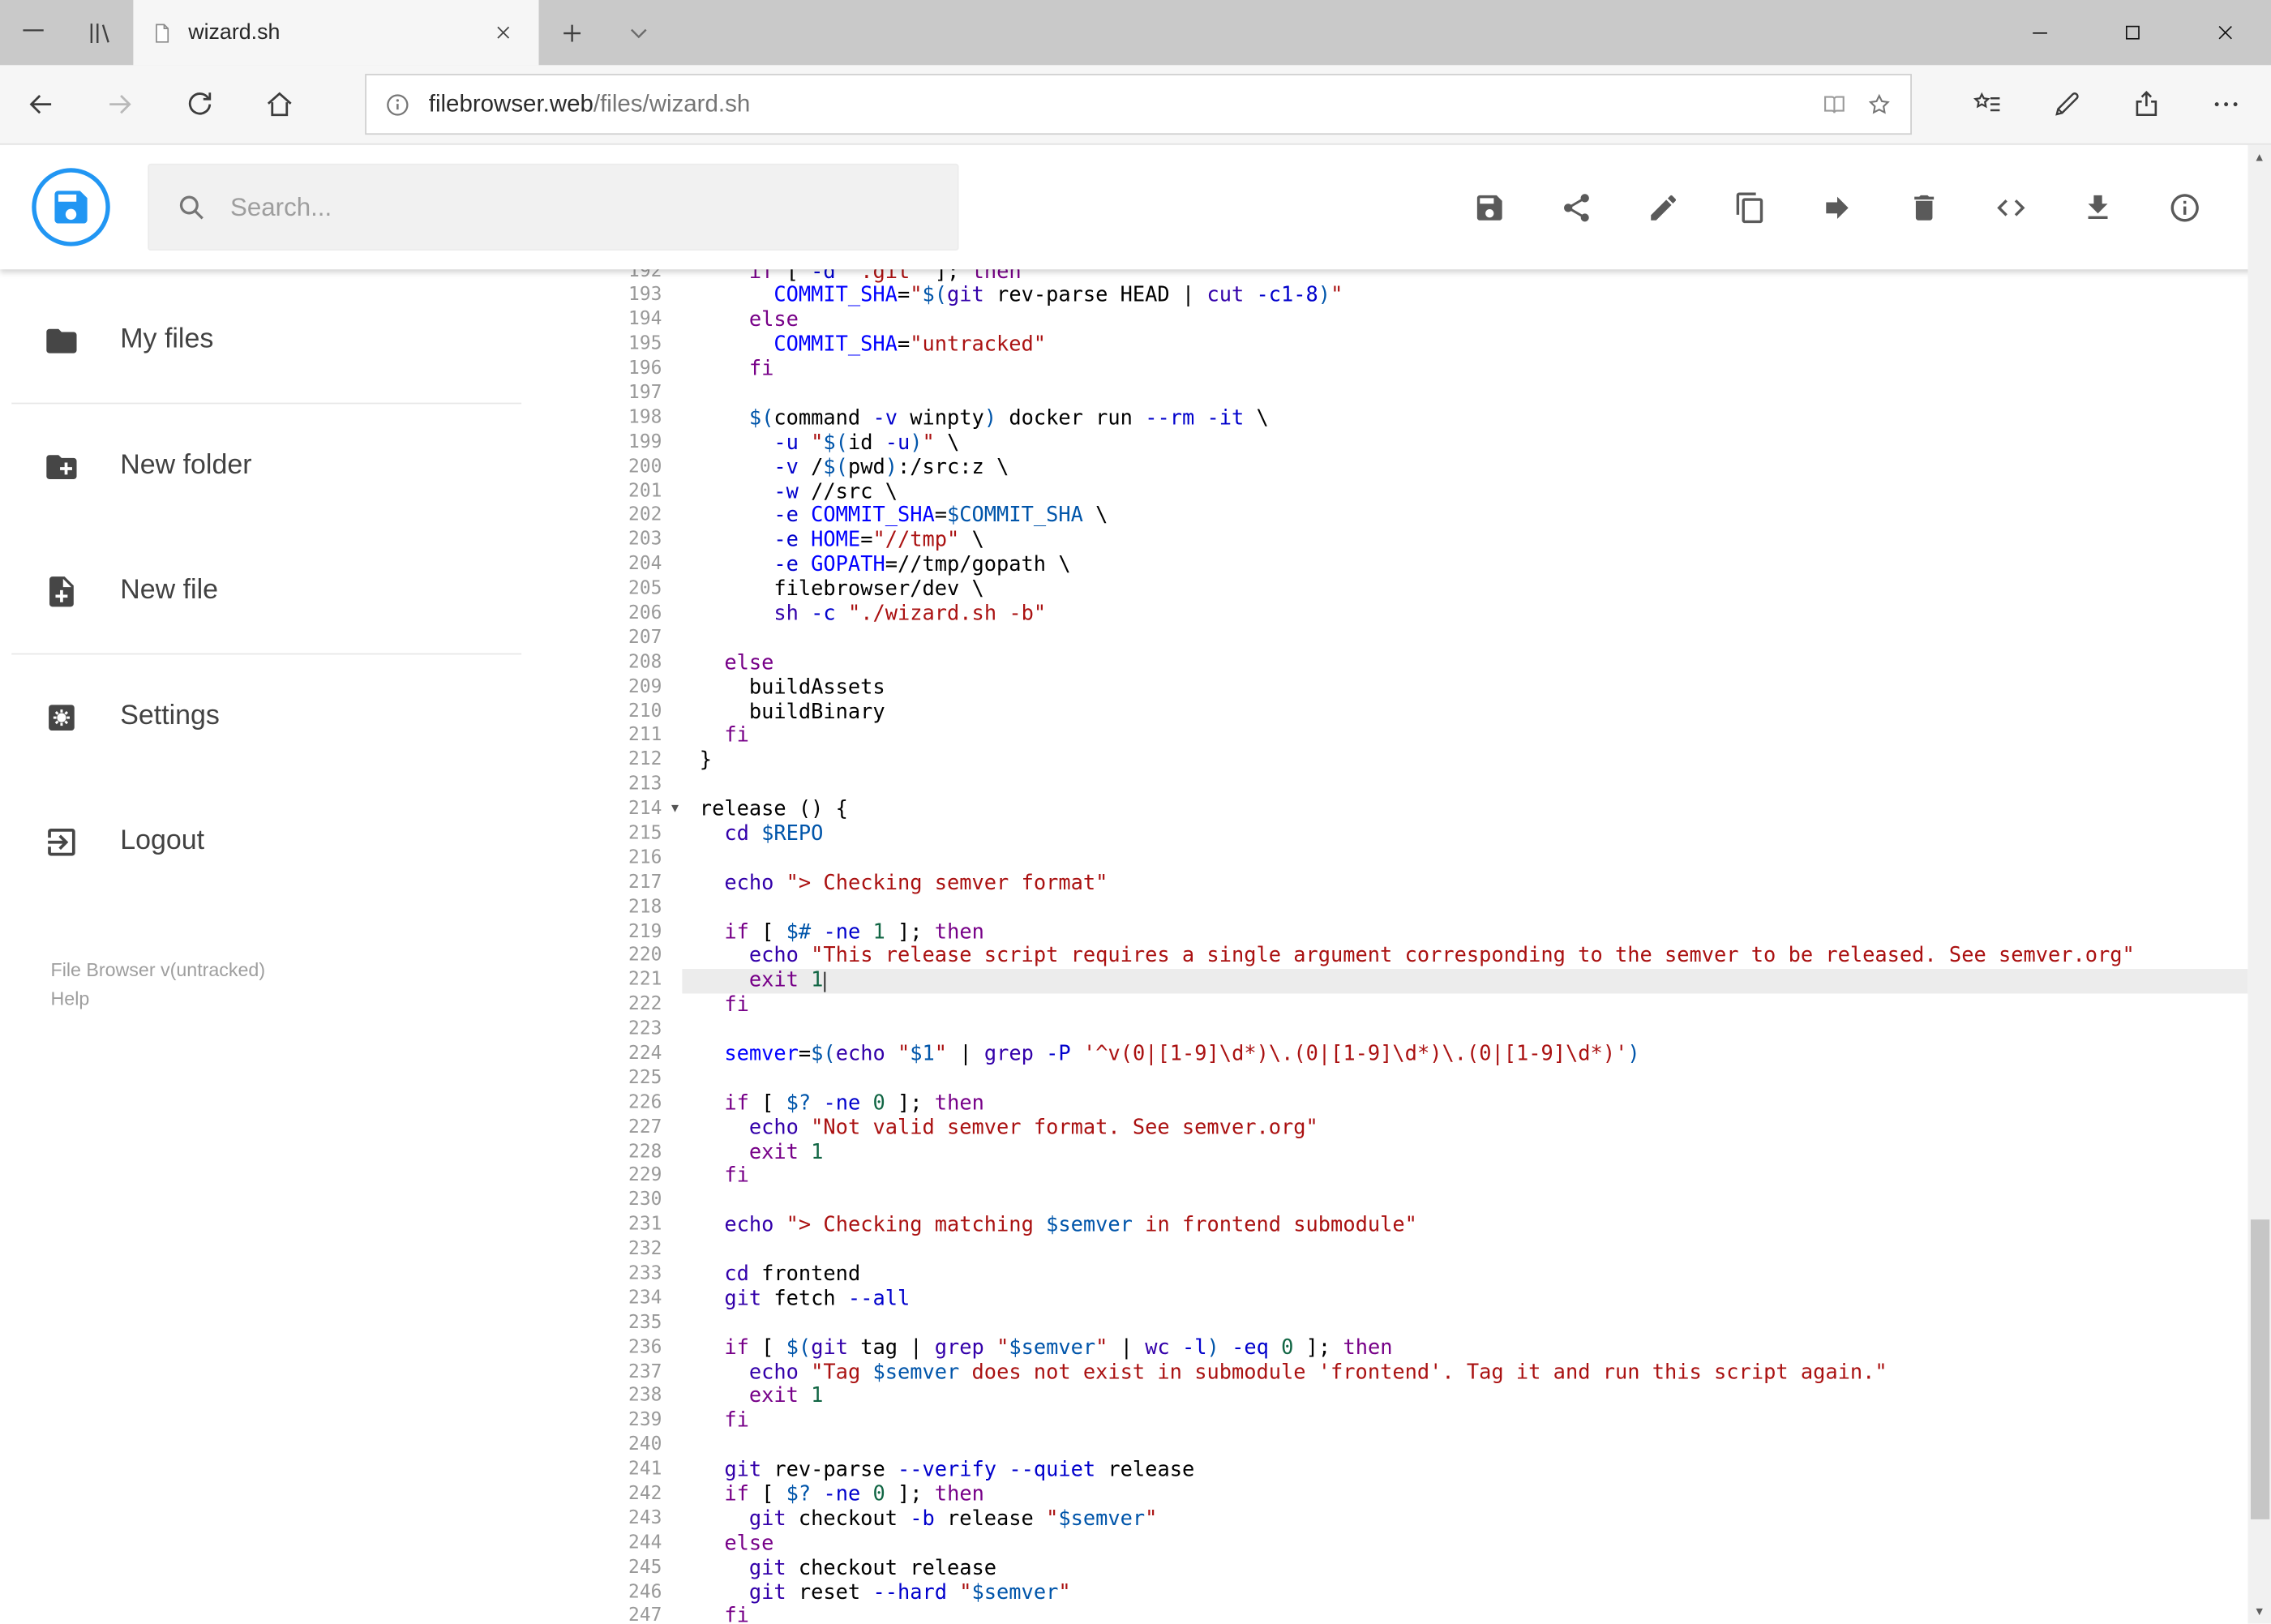 Image resolution: width=2271 pixels, height=1624 pixels. Describe the element at coordinates (1116, 105) in the screenshot. I see `url-text: filebrowser.web/files/wizard.sh` at that location.